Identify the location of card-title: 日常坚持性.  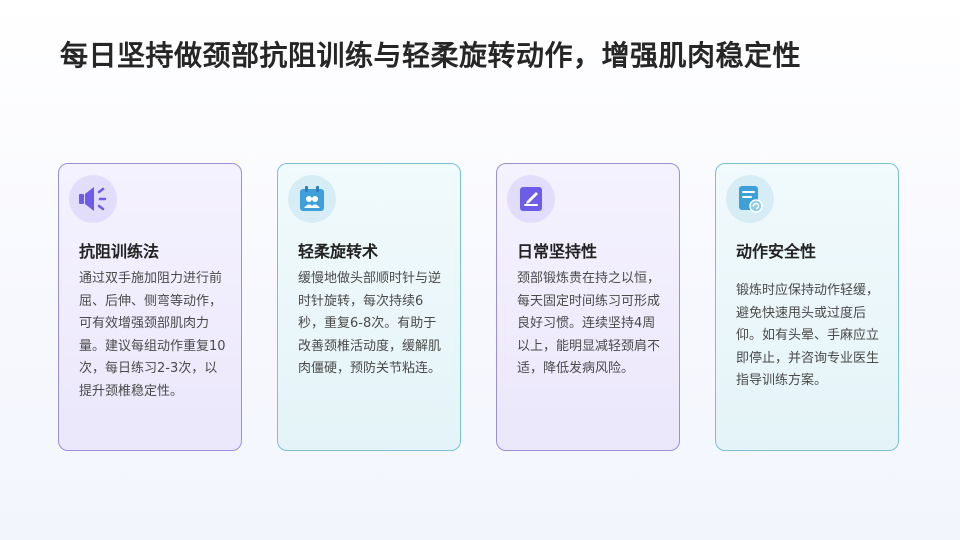
(557, 251).